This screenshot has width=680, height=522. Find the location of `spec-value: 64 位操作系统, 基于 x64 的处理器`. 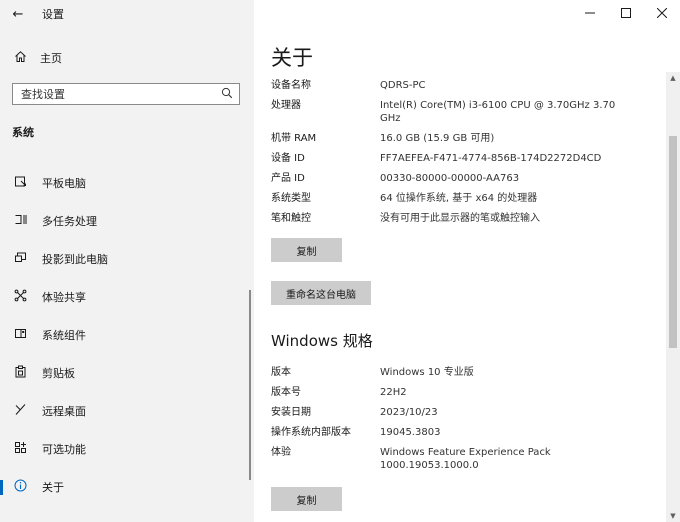

spec-value: 64 位操作系统, 基于 x64 的处理器 is located at coordinates (459, 198).